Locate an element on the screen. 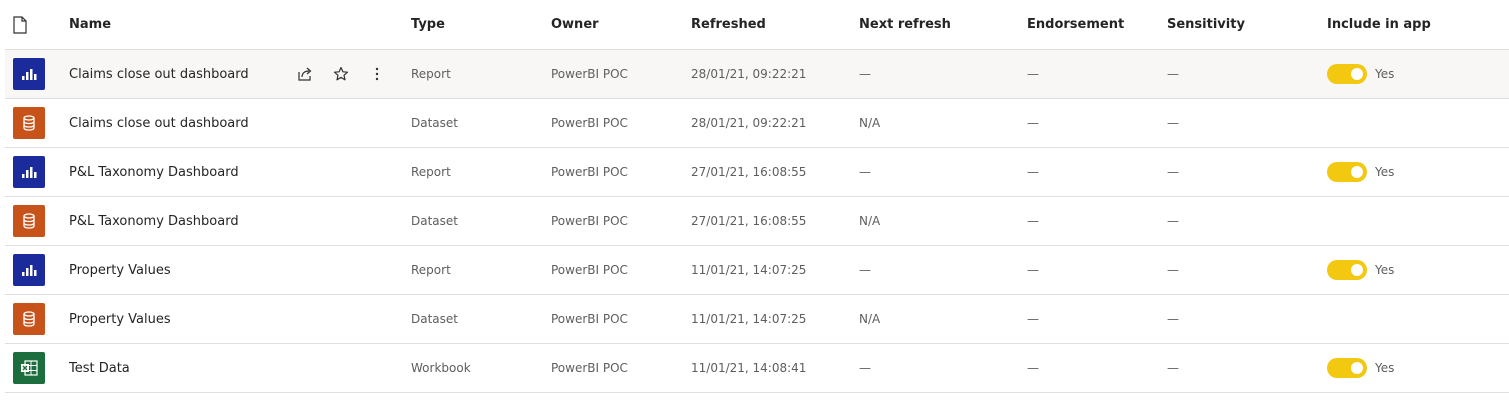 This screenshot has width=1509, height=412. item-refreshed: 27/01/21, 16:08:55 is located at coordinates (749, 221).